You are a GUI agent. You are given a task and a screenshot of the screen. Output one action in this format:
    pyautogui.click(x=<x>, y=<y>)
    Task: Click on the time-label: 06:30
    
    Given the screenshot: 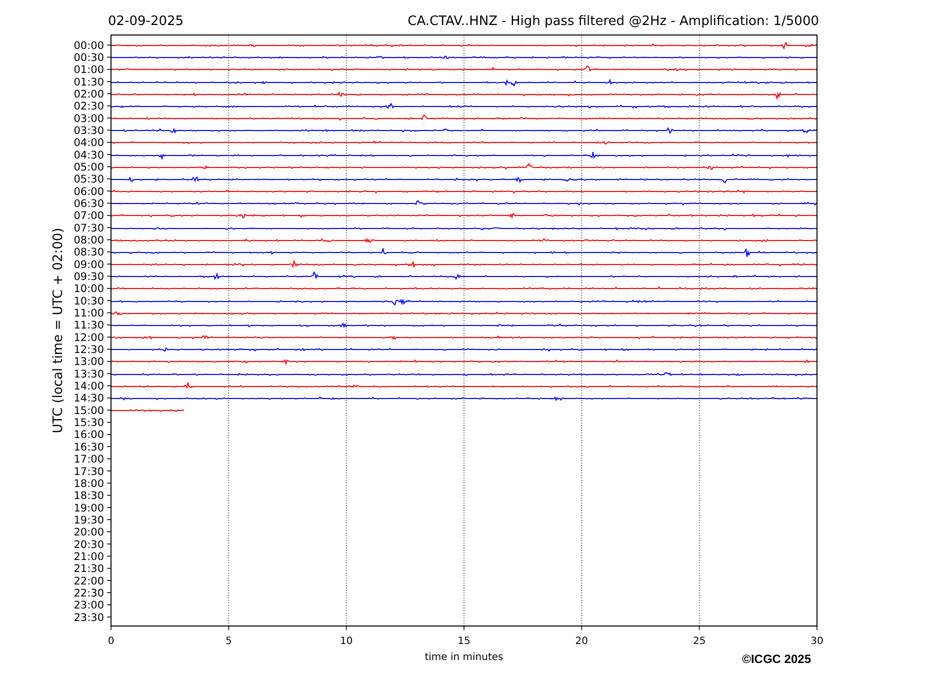 What is the action you would take?
    pyautogui.click(x=89, y=204)
    